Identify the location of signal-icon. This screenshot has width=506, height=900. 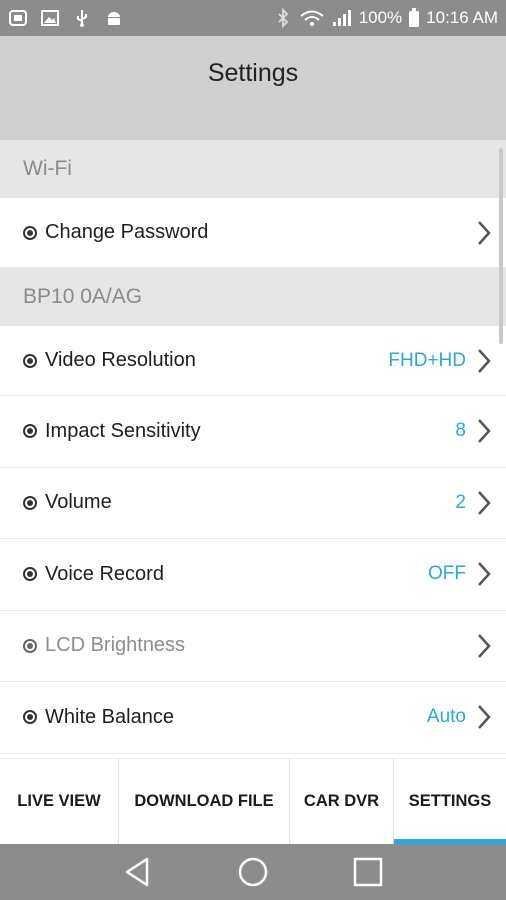
(342, 18).